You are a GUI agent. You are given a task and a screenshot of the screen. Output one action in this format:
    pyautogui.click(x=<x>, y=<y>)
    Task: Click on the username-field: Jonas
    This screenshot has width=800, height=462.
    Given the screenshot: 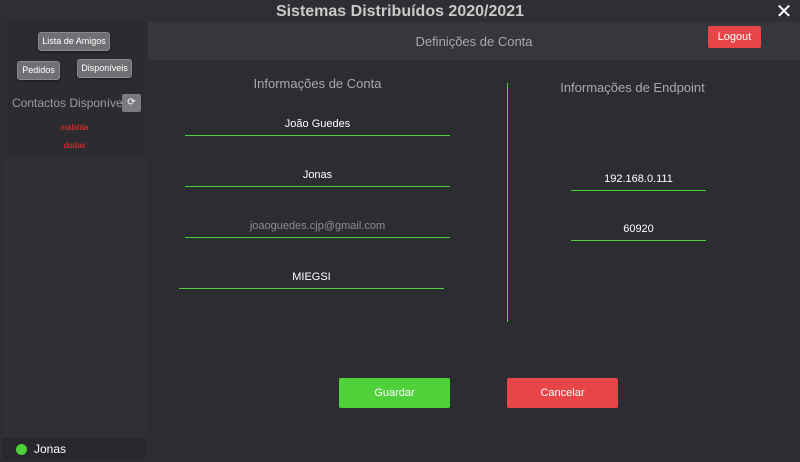 What is the action you would take?
    pyautogui.click(x=317, y=175)
    